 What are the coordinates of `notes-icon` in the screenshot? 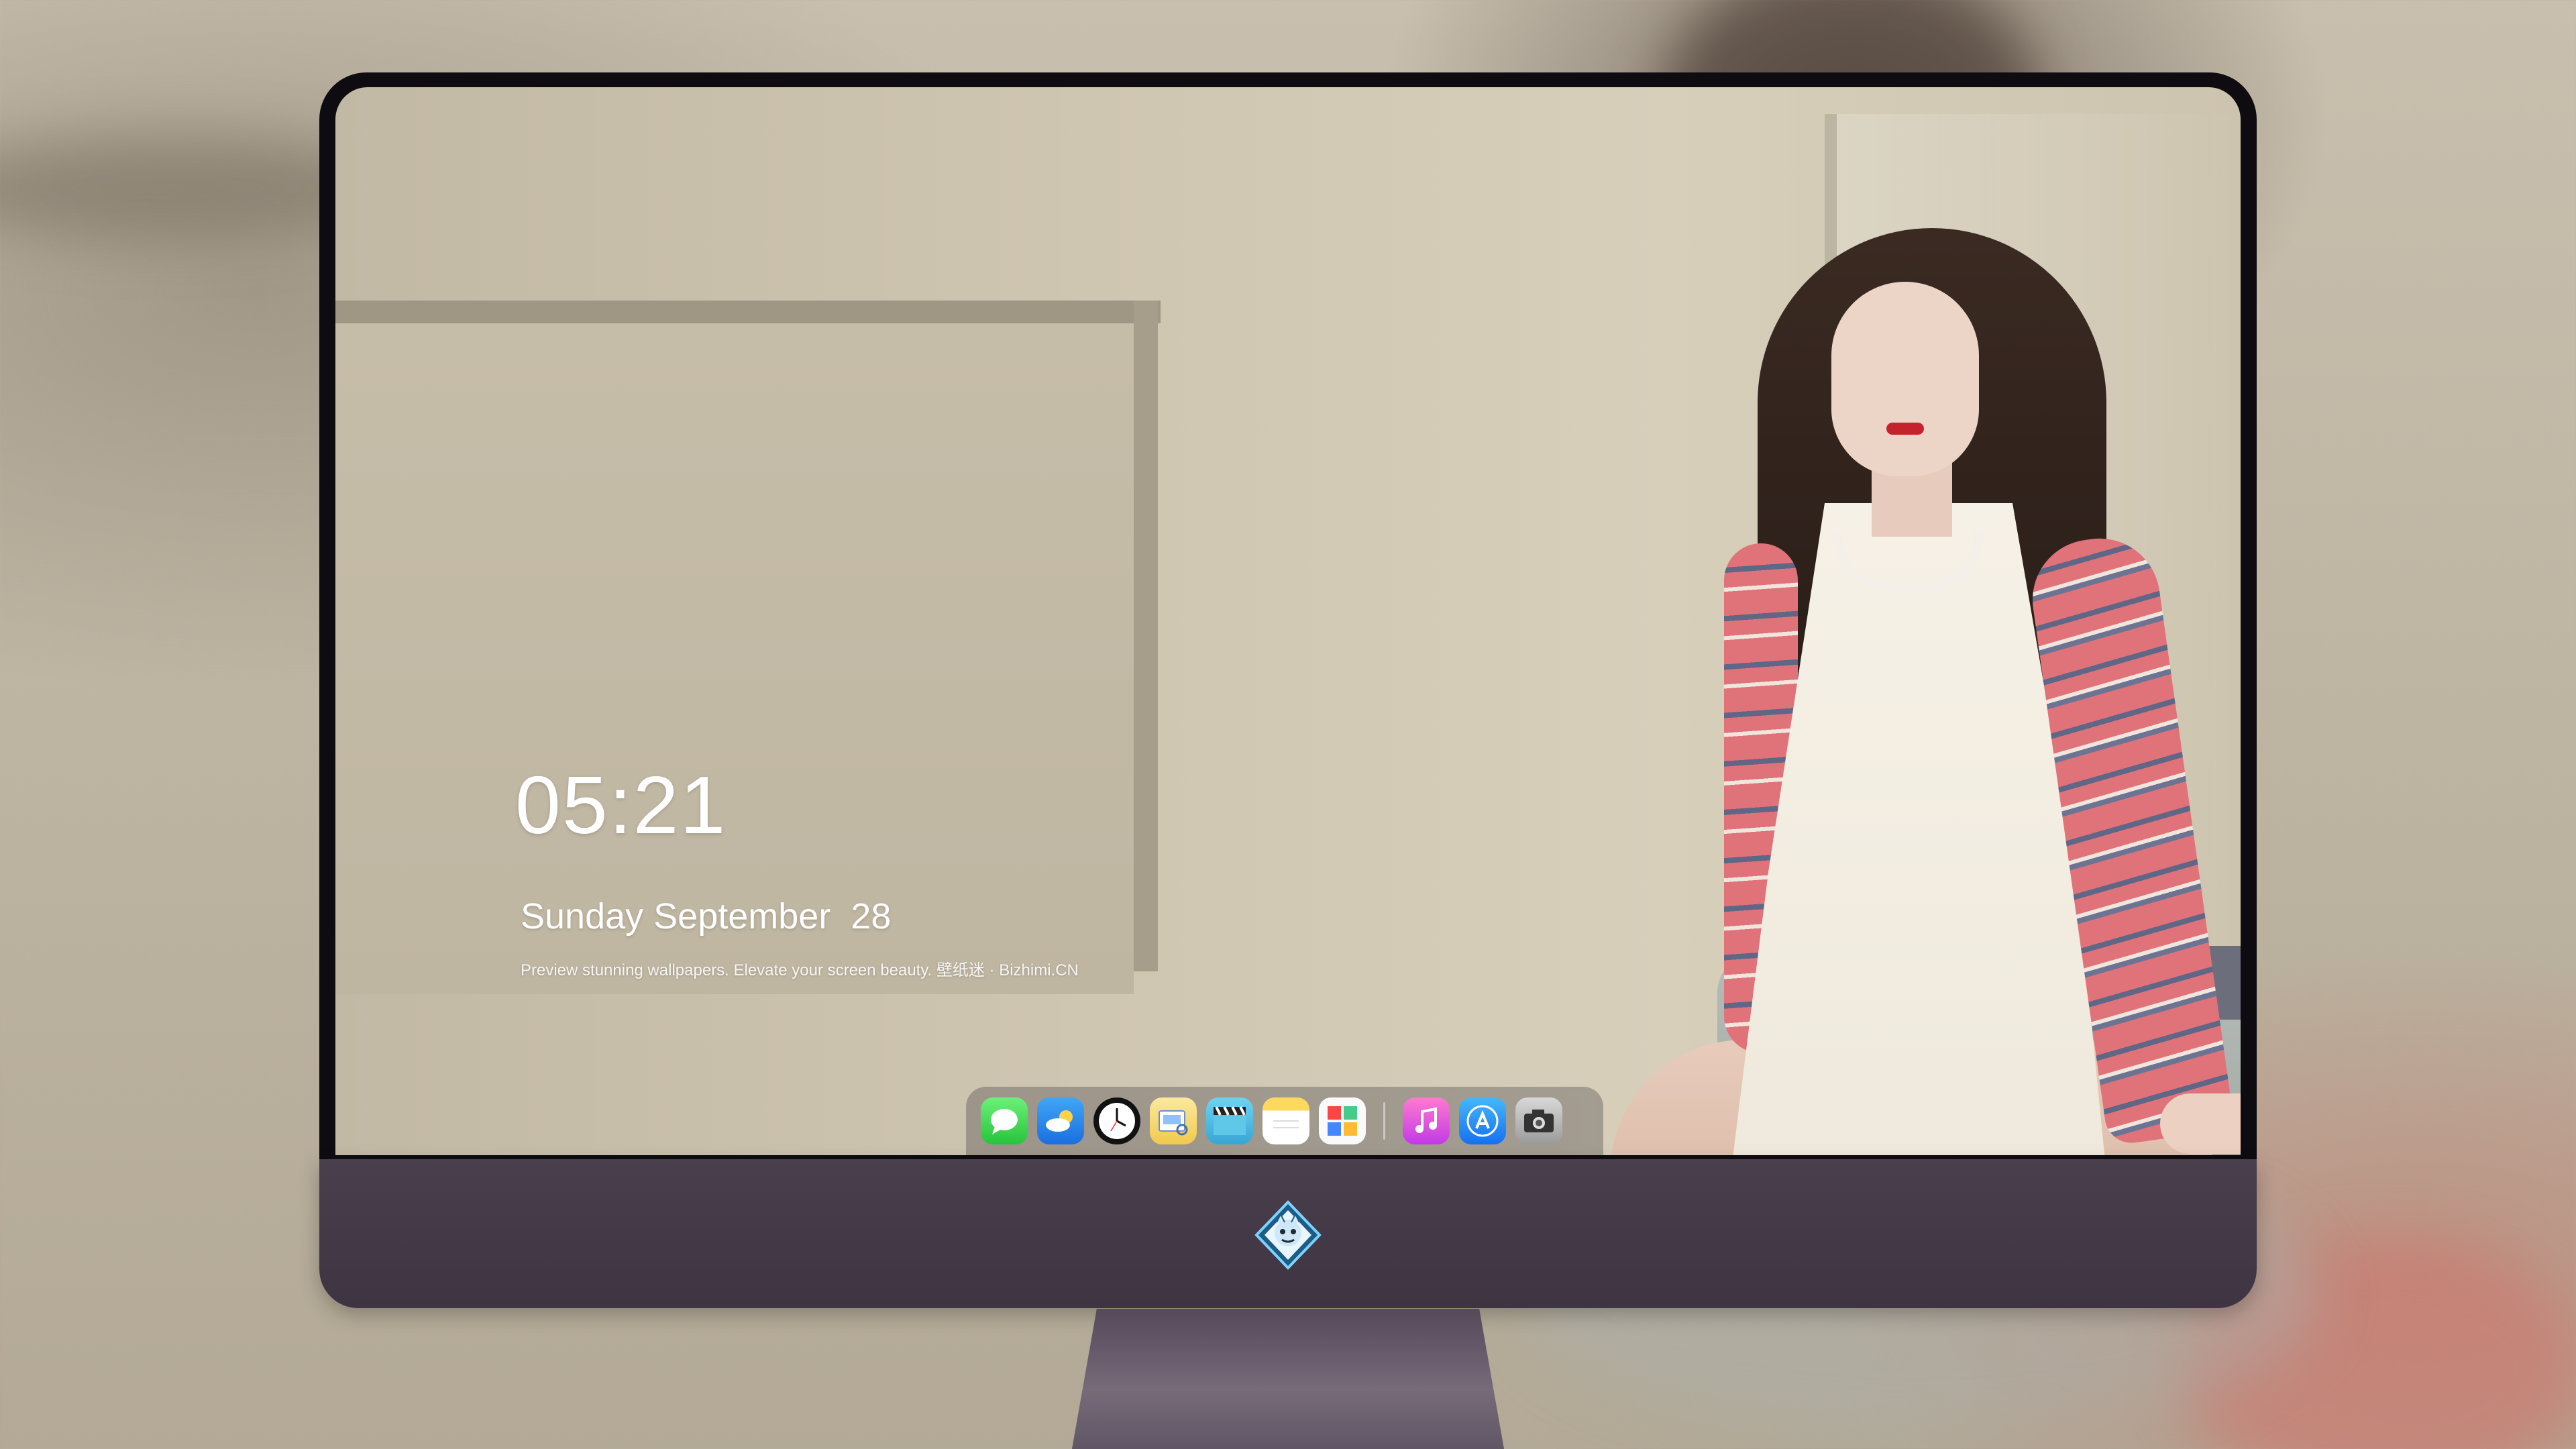 It's located at (1286, 1120).